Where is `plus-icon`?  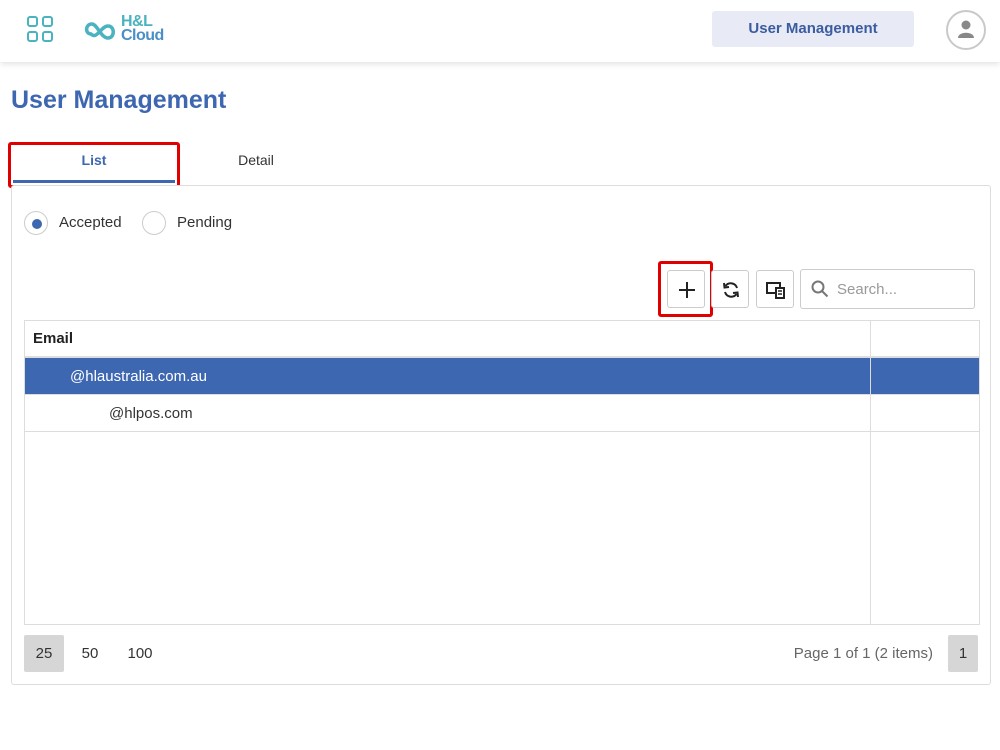
plus-icon is located at coordinates (687, 290).